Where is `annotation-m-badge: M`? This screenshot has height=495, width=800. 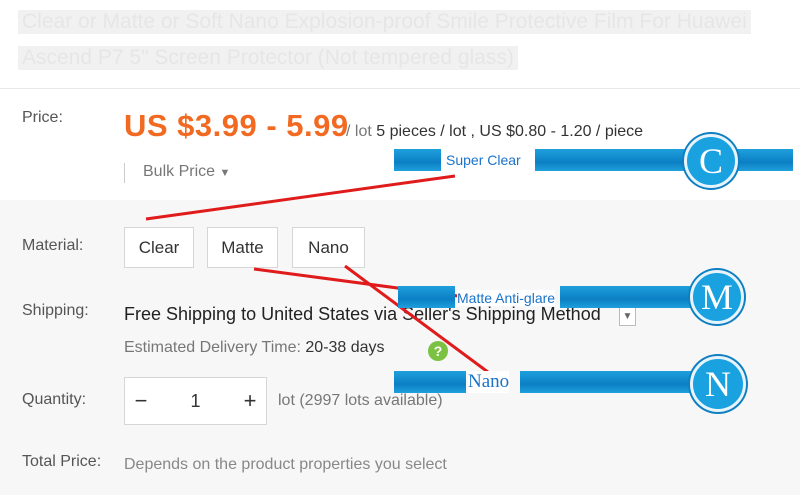
annotation-m-badge: M is located at coordinates (717, 297).